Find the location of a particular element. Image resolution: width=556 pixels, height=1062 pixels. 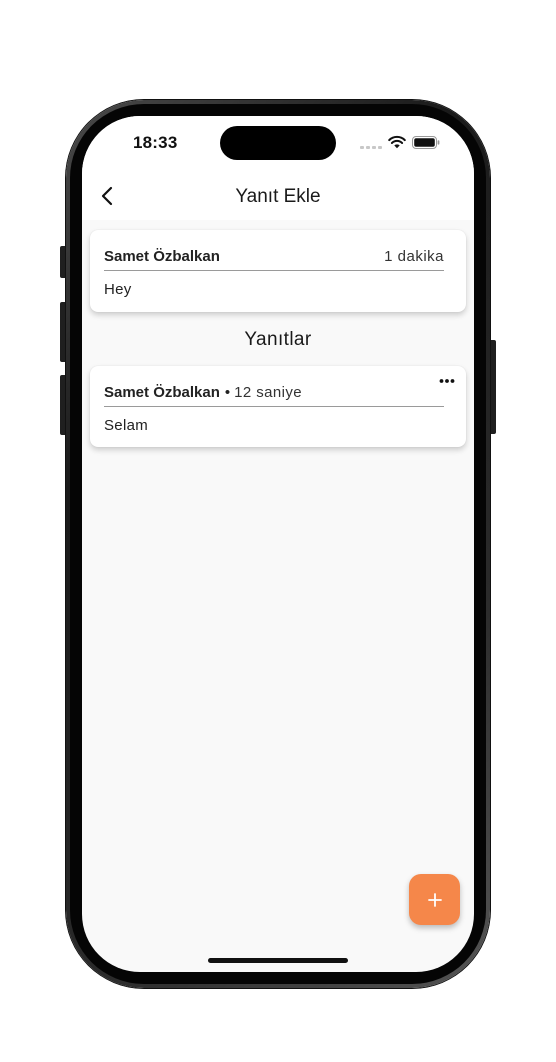

reply-meta: Samet Özbalkan • 12 saniye is located at coordinates (203, 392).